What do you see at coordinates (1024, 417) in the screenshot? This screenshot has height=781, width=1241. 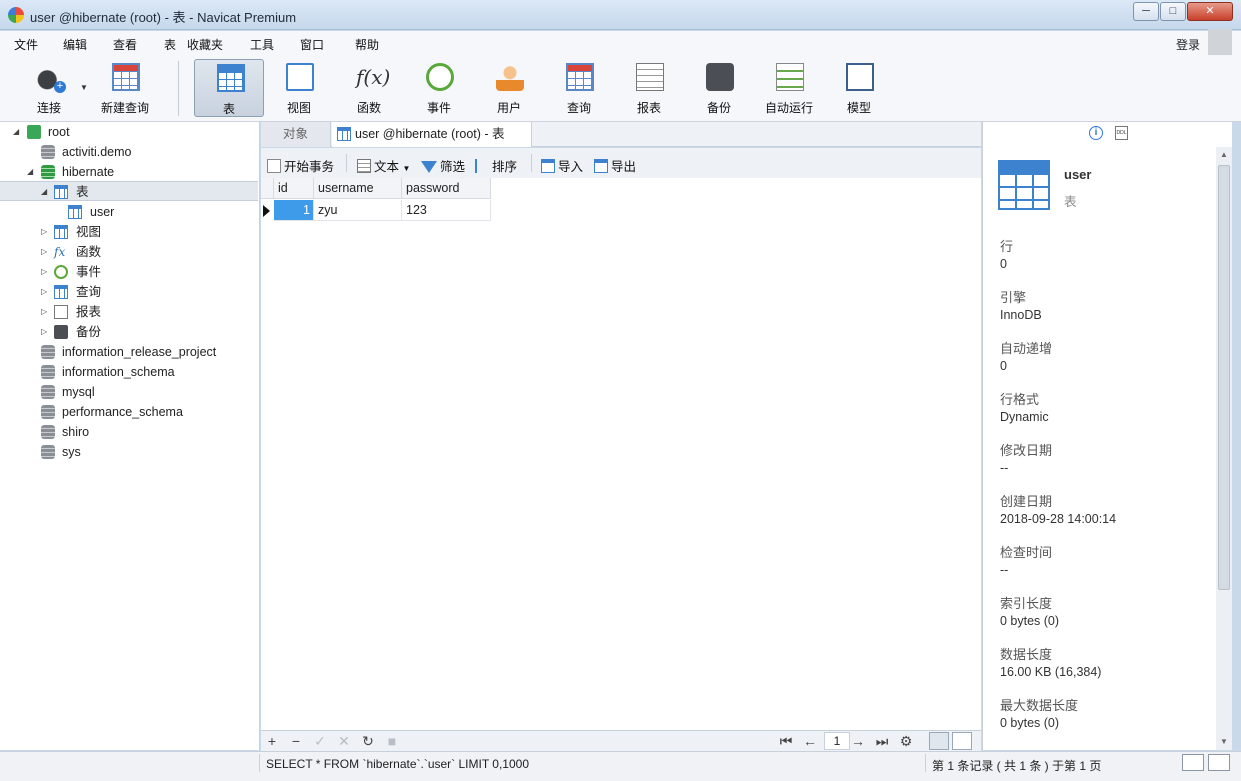 I see `prop-value-row-format: Dynamic` at bounding box center [1024, 417].